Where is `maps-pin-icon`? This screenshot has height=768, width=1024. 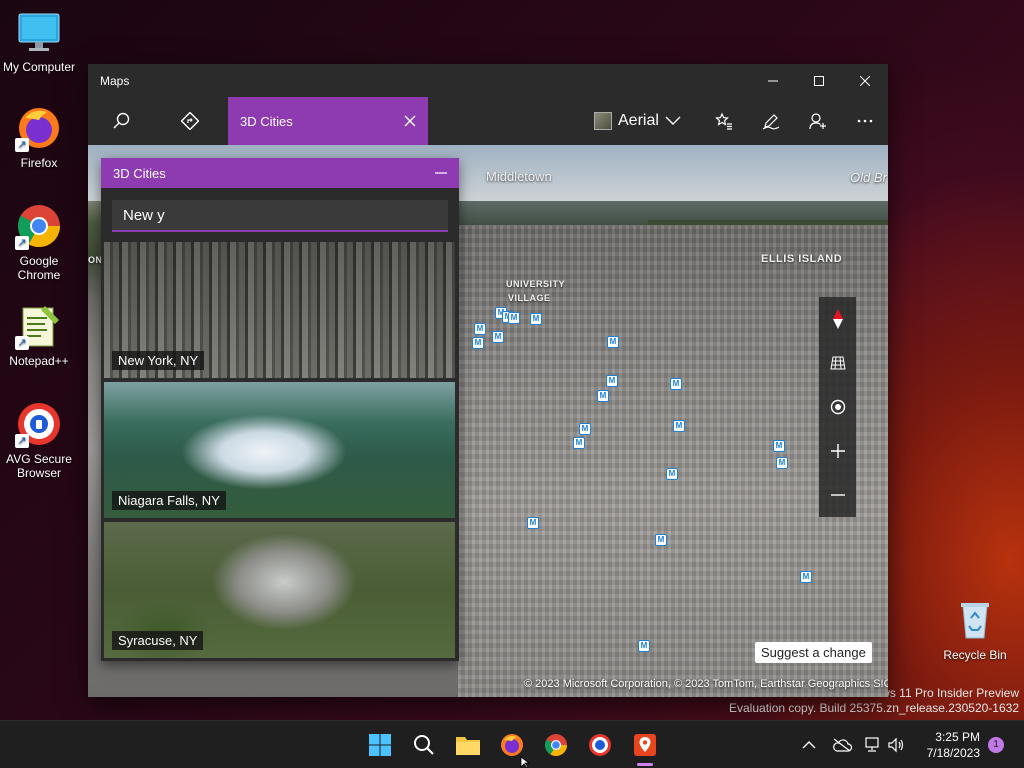 maps-pin-icon is located at coordinates (645, 745).